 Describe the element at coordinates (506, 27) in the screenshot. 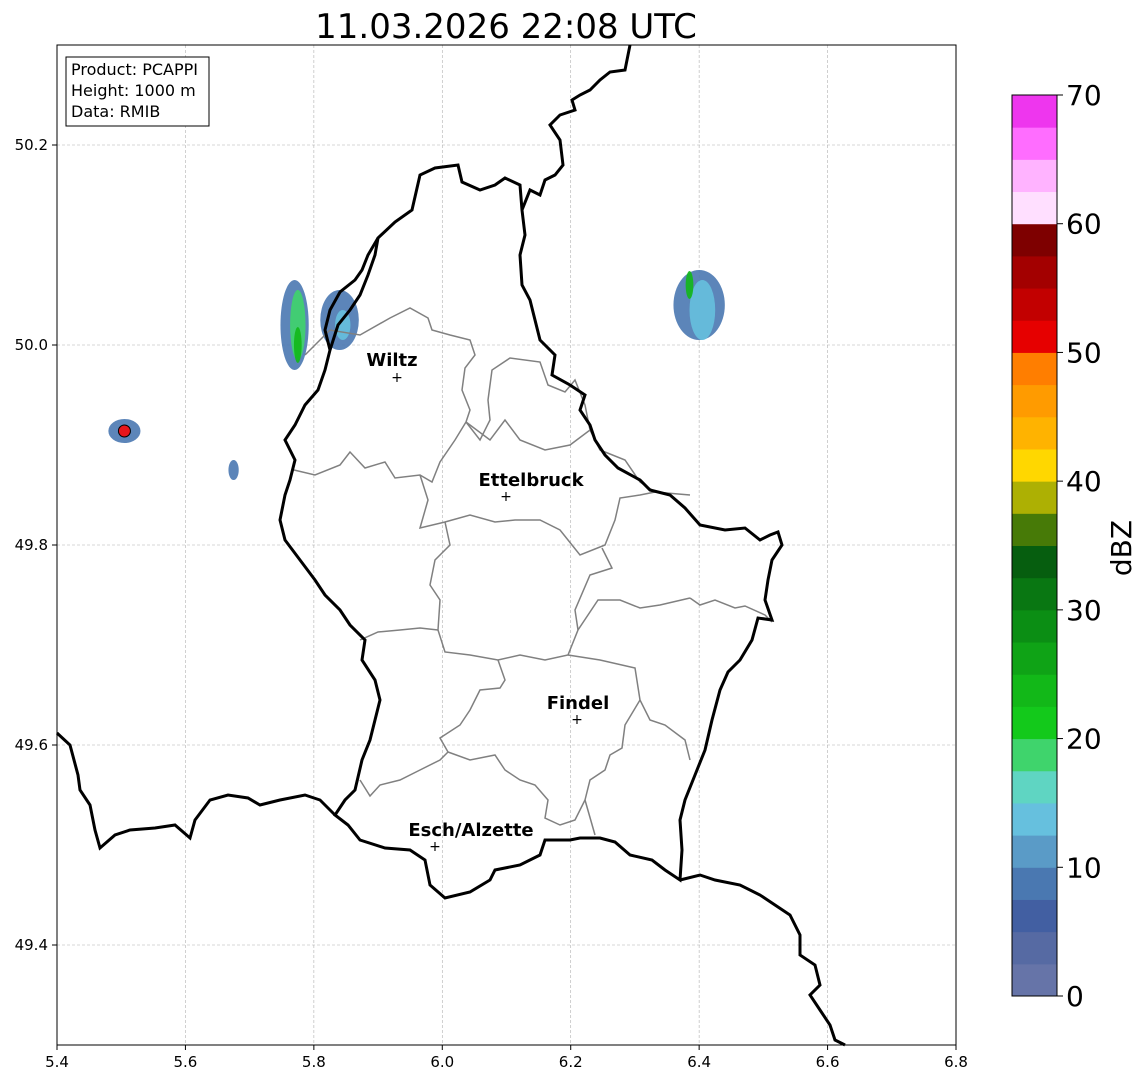

I see `map-title: 11.03.2026 22:08 UTC` at that location.